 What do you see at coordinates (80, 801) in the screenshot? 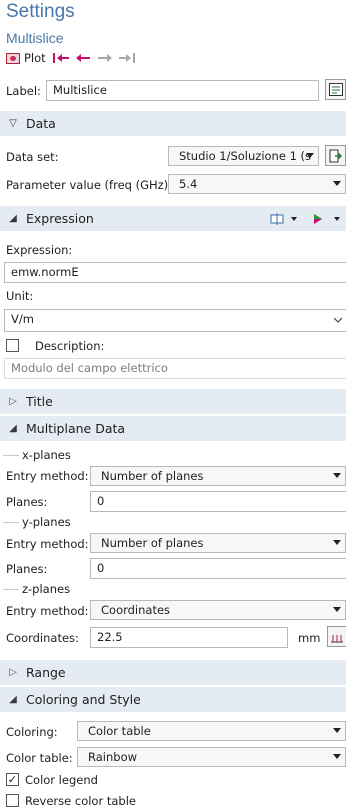
I see `reverse-color-table-label: Reverse color table` at bounding box center [80, 801].